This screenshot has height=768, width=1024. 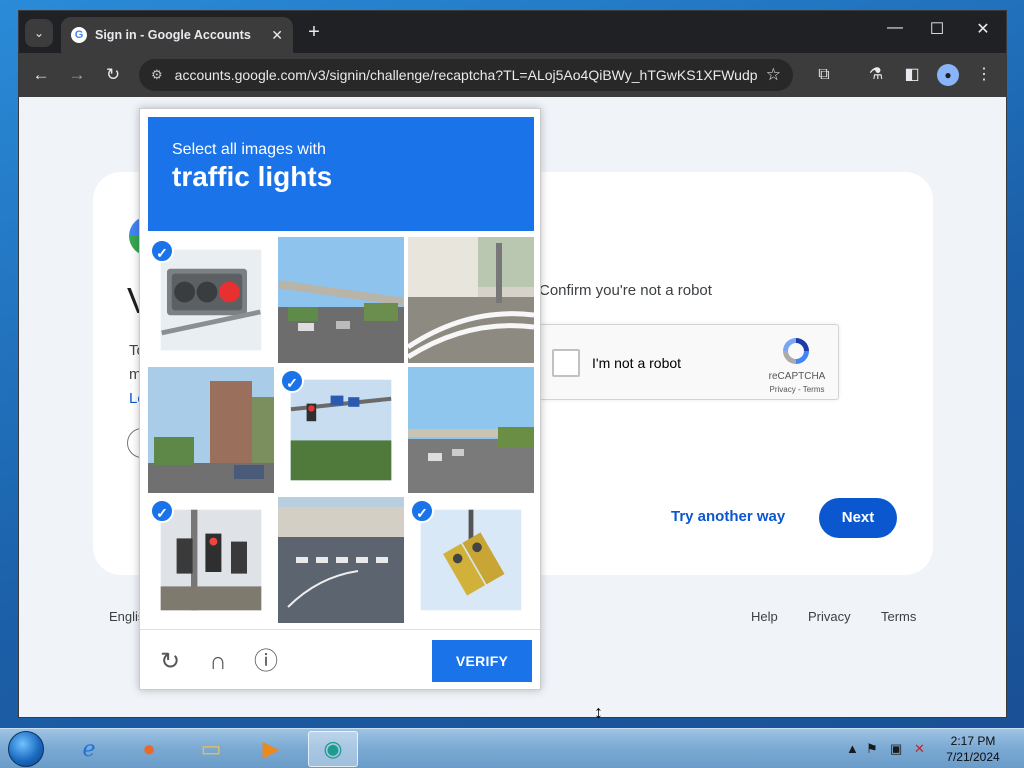 I want to click on internet-explorer-icon: ℯ, so click(x=89, y=749).